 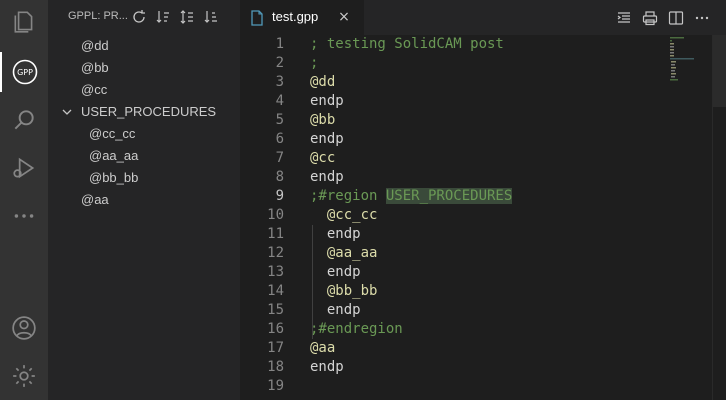 I want to click on code-line: 5 @bb, so click(x=483, y=120).